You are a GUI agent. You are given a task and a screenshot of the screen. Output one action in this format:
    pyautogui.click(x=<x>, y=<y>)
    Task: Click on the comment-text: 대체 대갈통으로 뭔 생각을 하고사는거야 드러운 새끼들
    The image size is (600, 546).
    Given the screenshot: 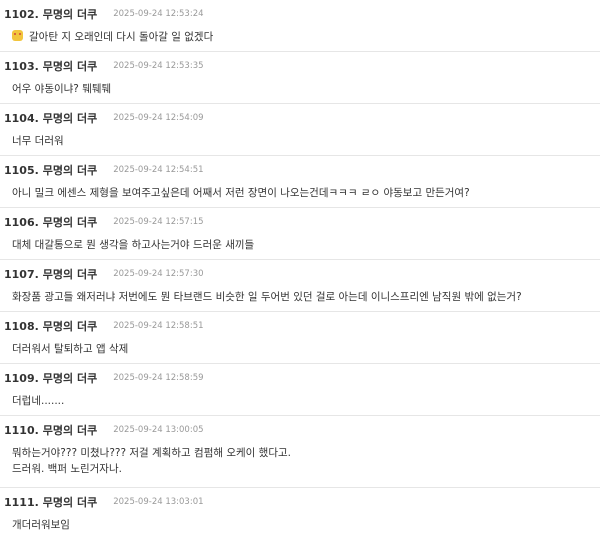 What is the action you would take?
    pyautogui.click(x=133, y=245)
    